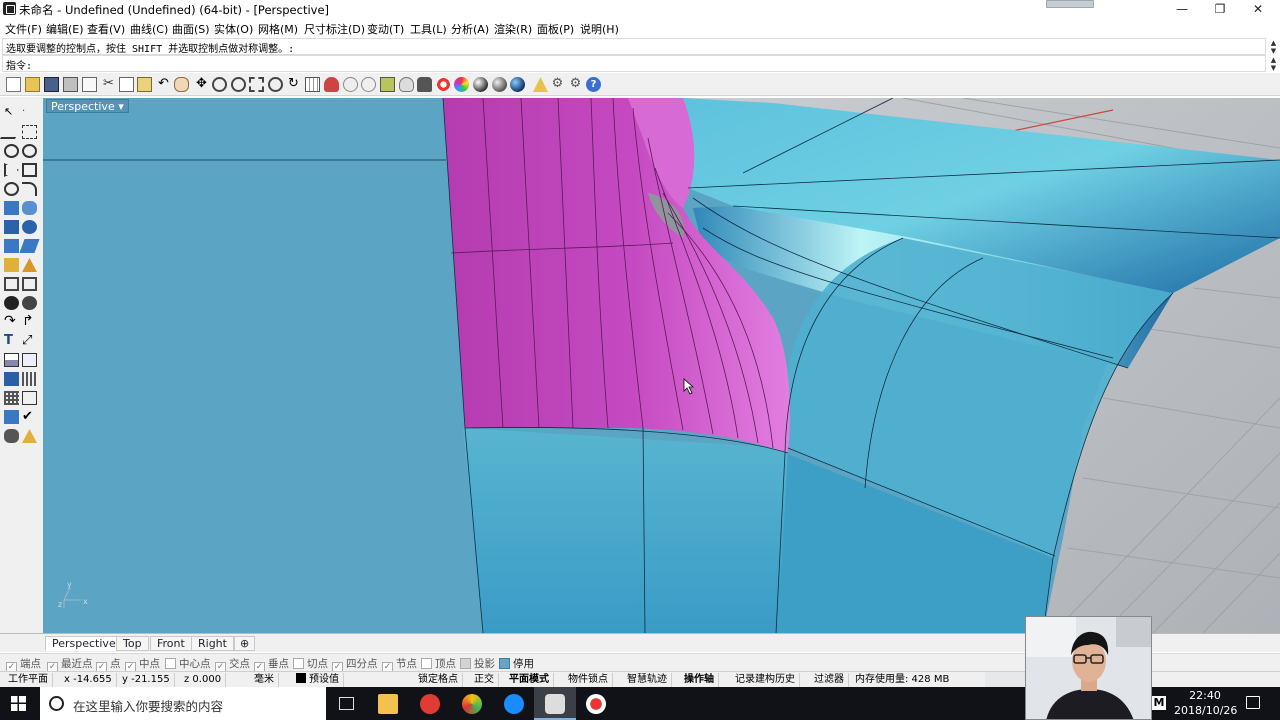 This screenshot has height=720, width=1280. What do you see at coordinates (23, 29) in the screenshot?
I see `menu-file: 文件(F)` at bounding box center [23, 29].